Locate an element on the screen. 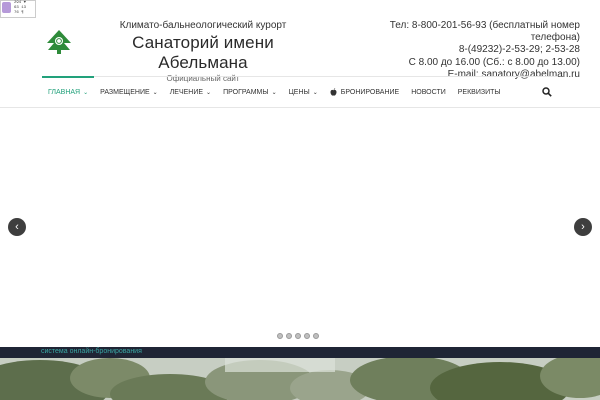 Image resolution: width=600 pixels, height=400 pixels. nav-item-label: РЕКВИЗИТЫ is located at coordinates (479, 92).